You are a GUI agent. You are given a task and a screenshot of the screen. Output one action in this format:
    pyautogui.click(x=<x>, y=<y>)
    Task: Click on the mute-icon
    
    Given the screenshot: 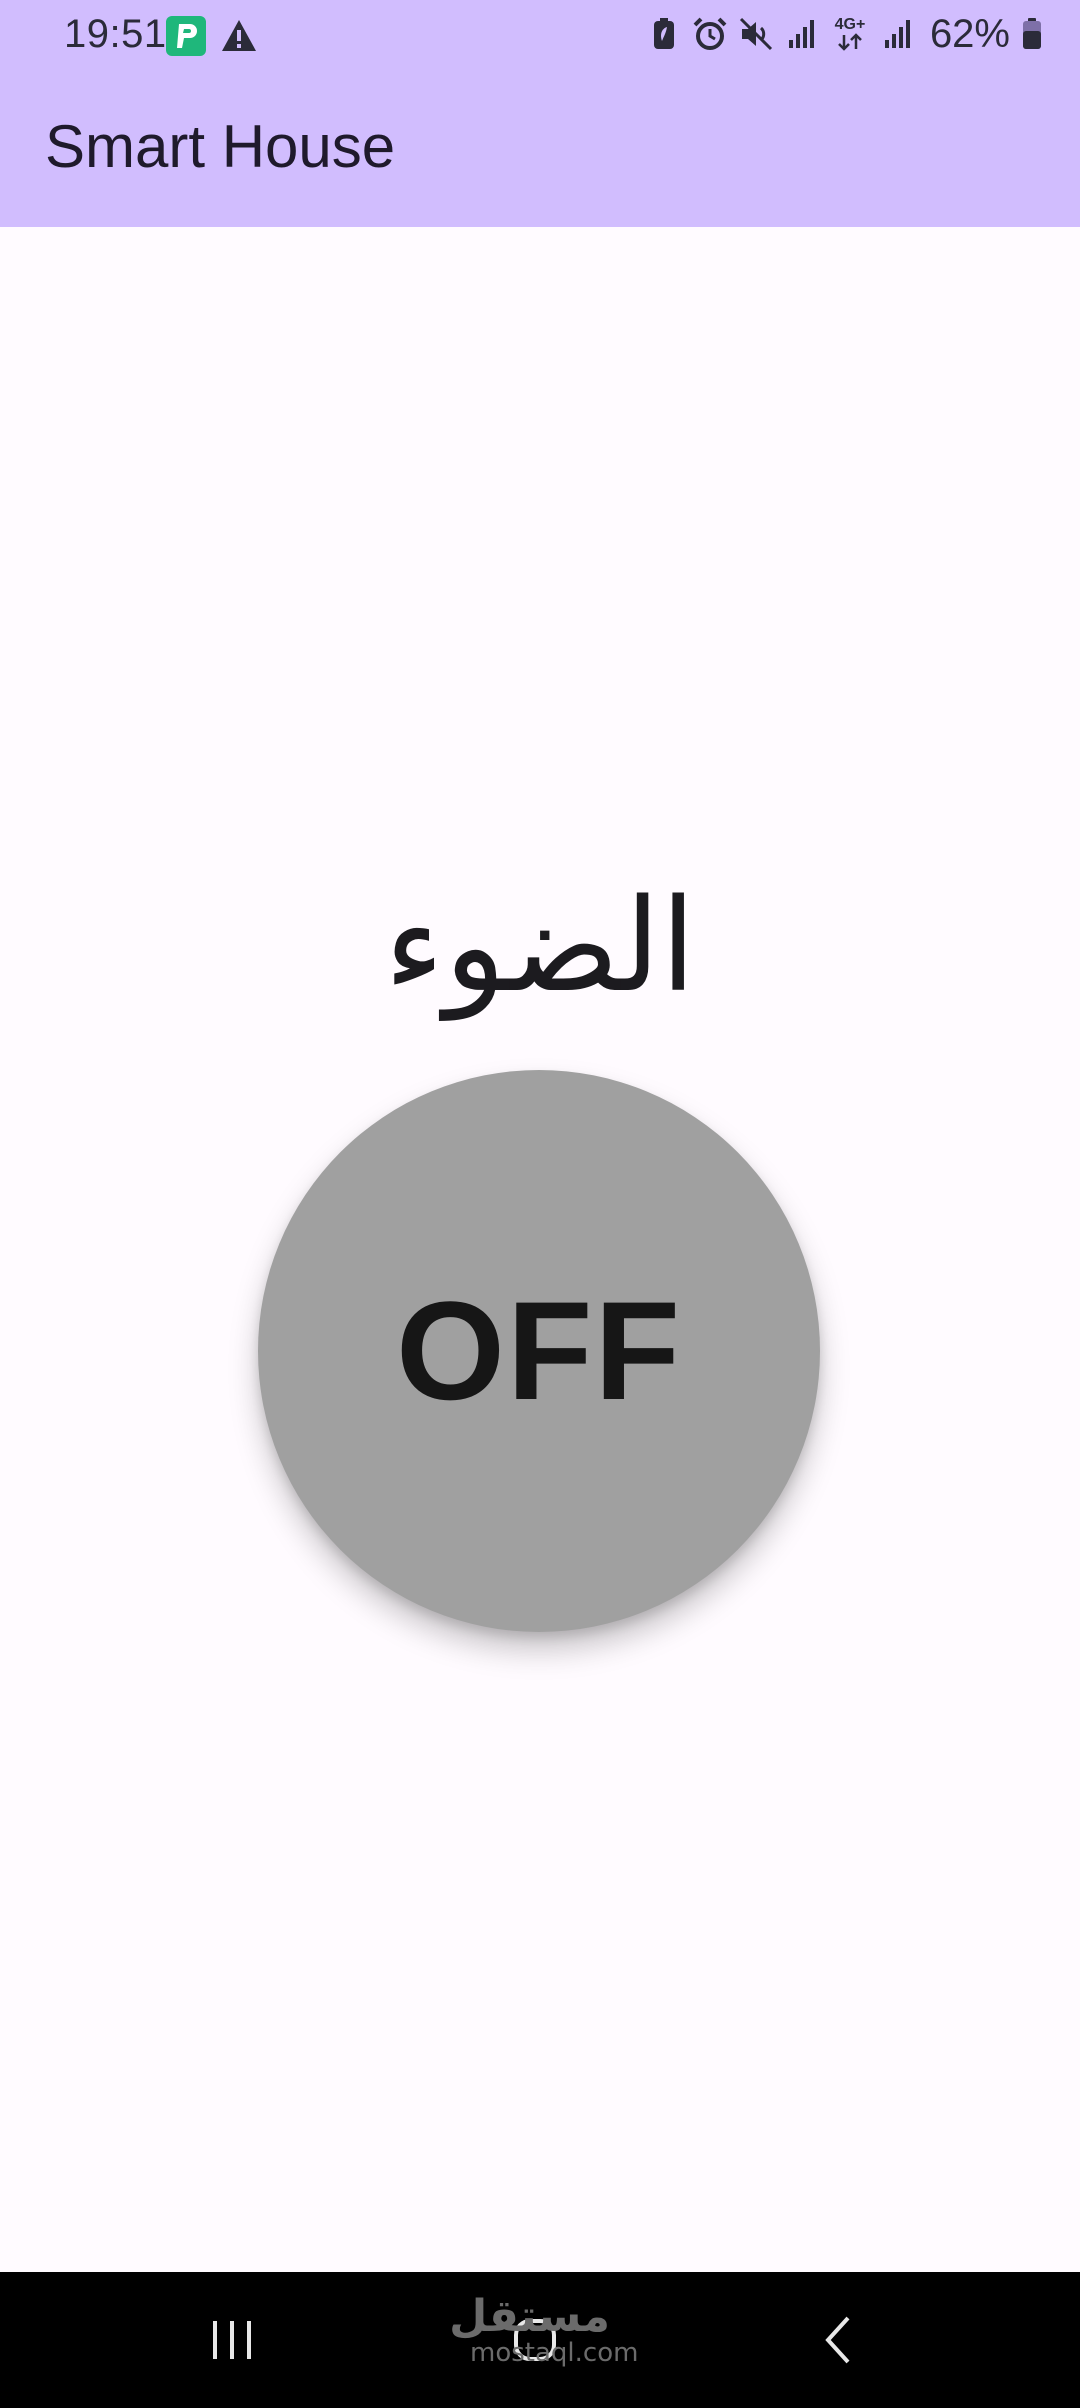 What is the action you would take?
    pyautogui.click(x=756, y=34)
    